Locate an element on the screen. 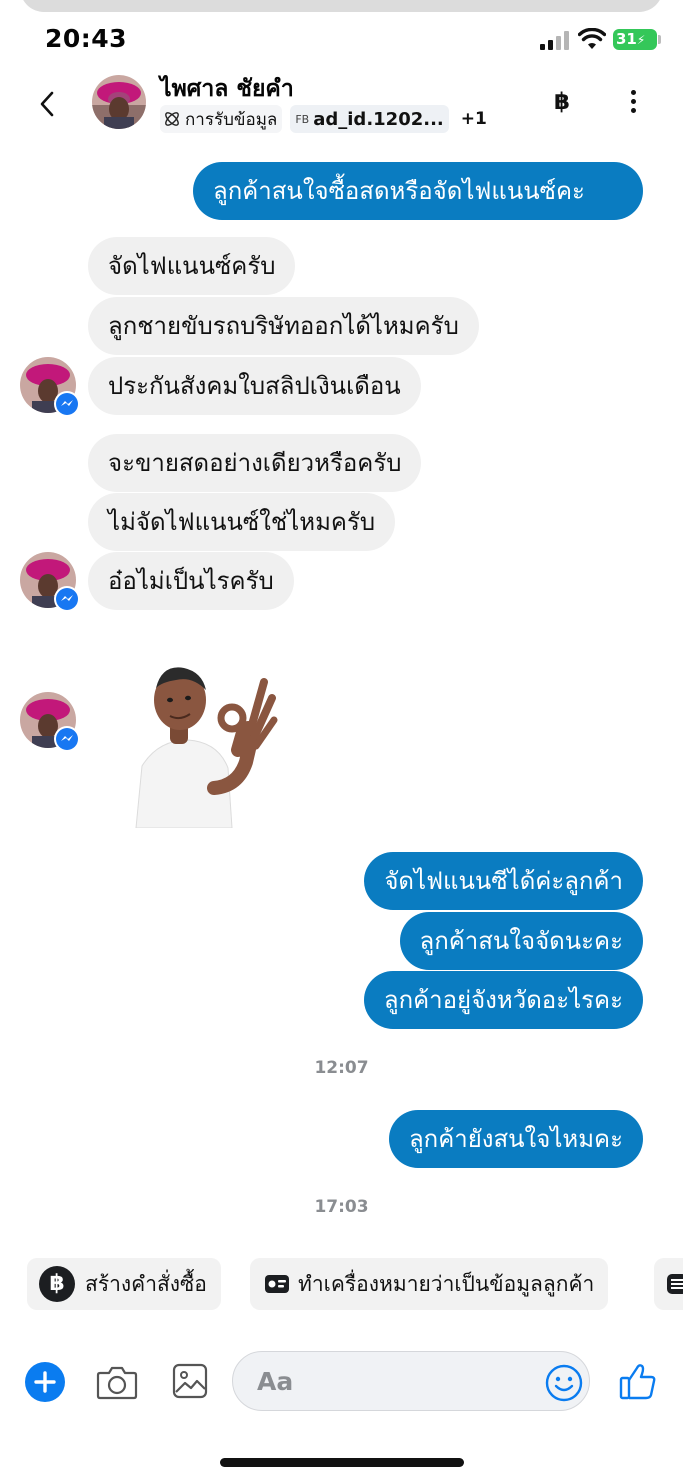 The width and height of the screenshot is (683, 1480). incoming-message: ลูกชายขับรถบริษัทออกได้ไหมครับ is located at coordinates (283, 326).